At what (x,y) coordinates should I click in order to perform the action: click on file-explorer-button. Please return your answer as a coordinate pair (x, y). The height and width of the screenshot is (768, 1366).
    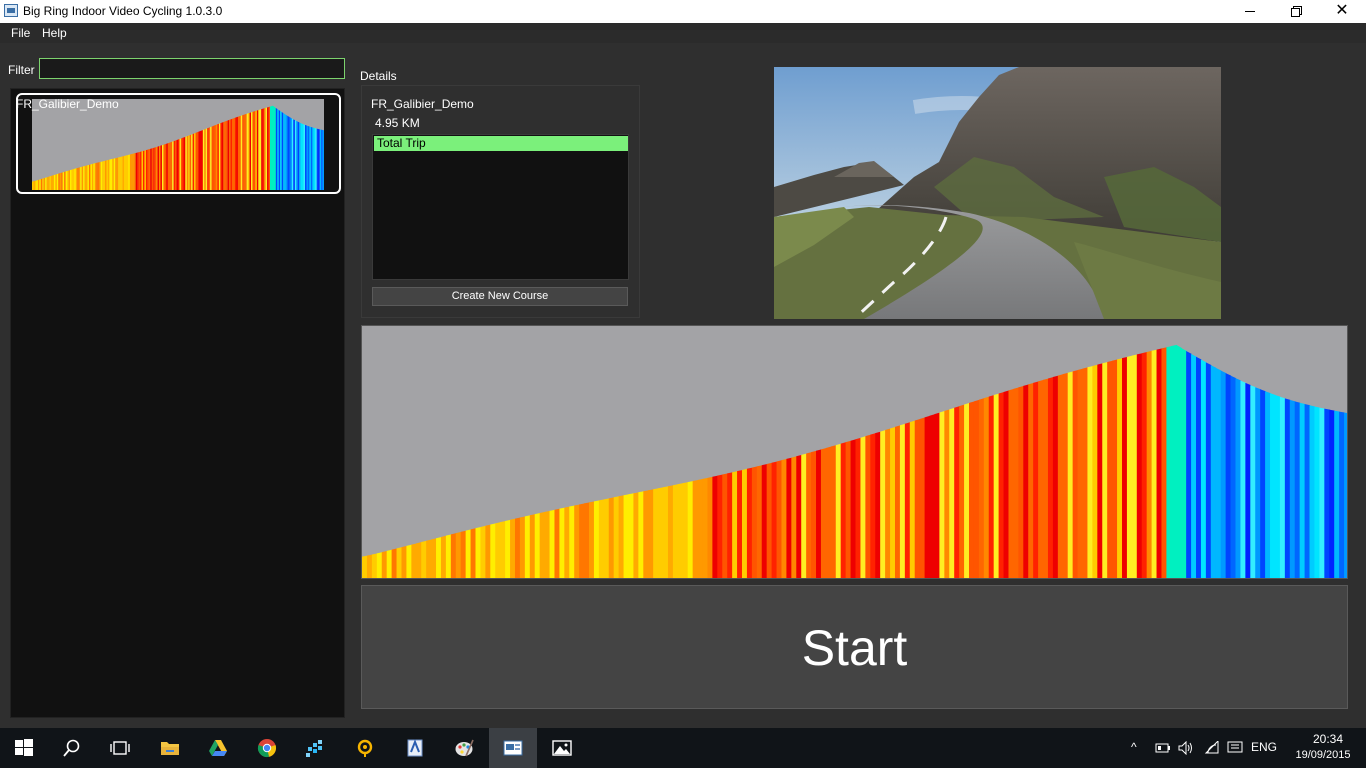
    Looking at the image, I should click on (170, 748).